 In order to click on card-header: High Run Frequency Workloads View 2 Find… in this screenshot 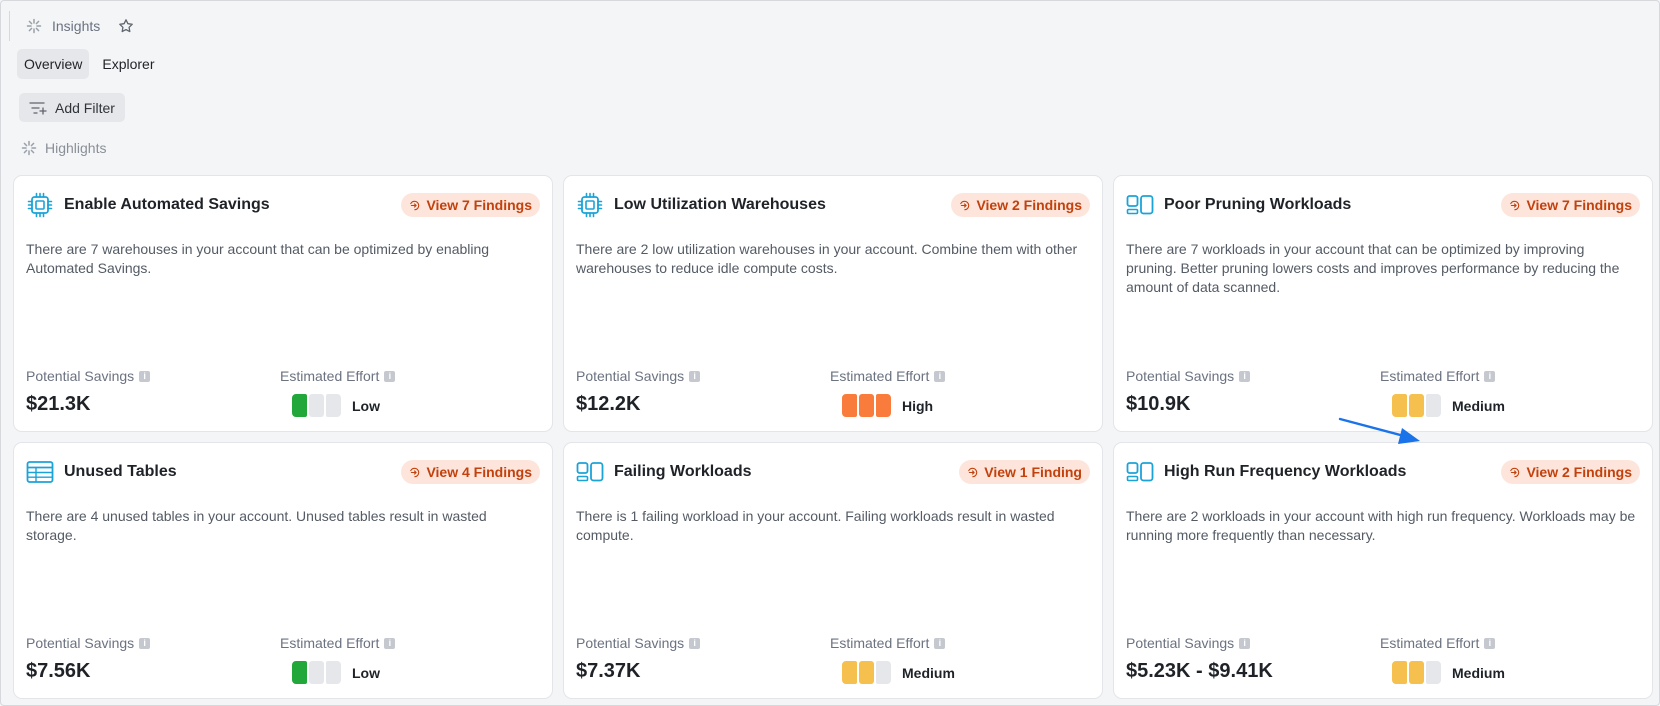, I will do `click(1383, 472)`.